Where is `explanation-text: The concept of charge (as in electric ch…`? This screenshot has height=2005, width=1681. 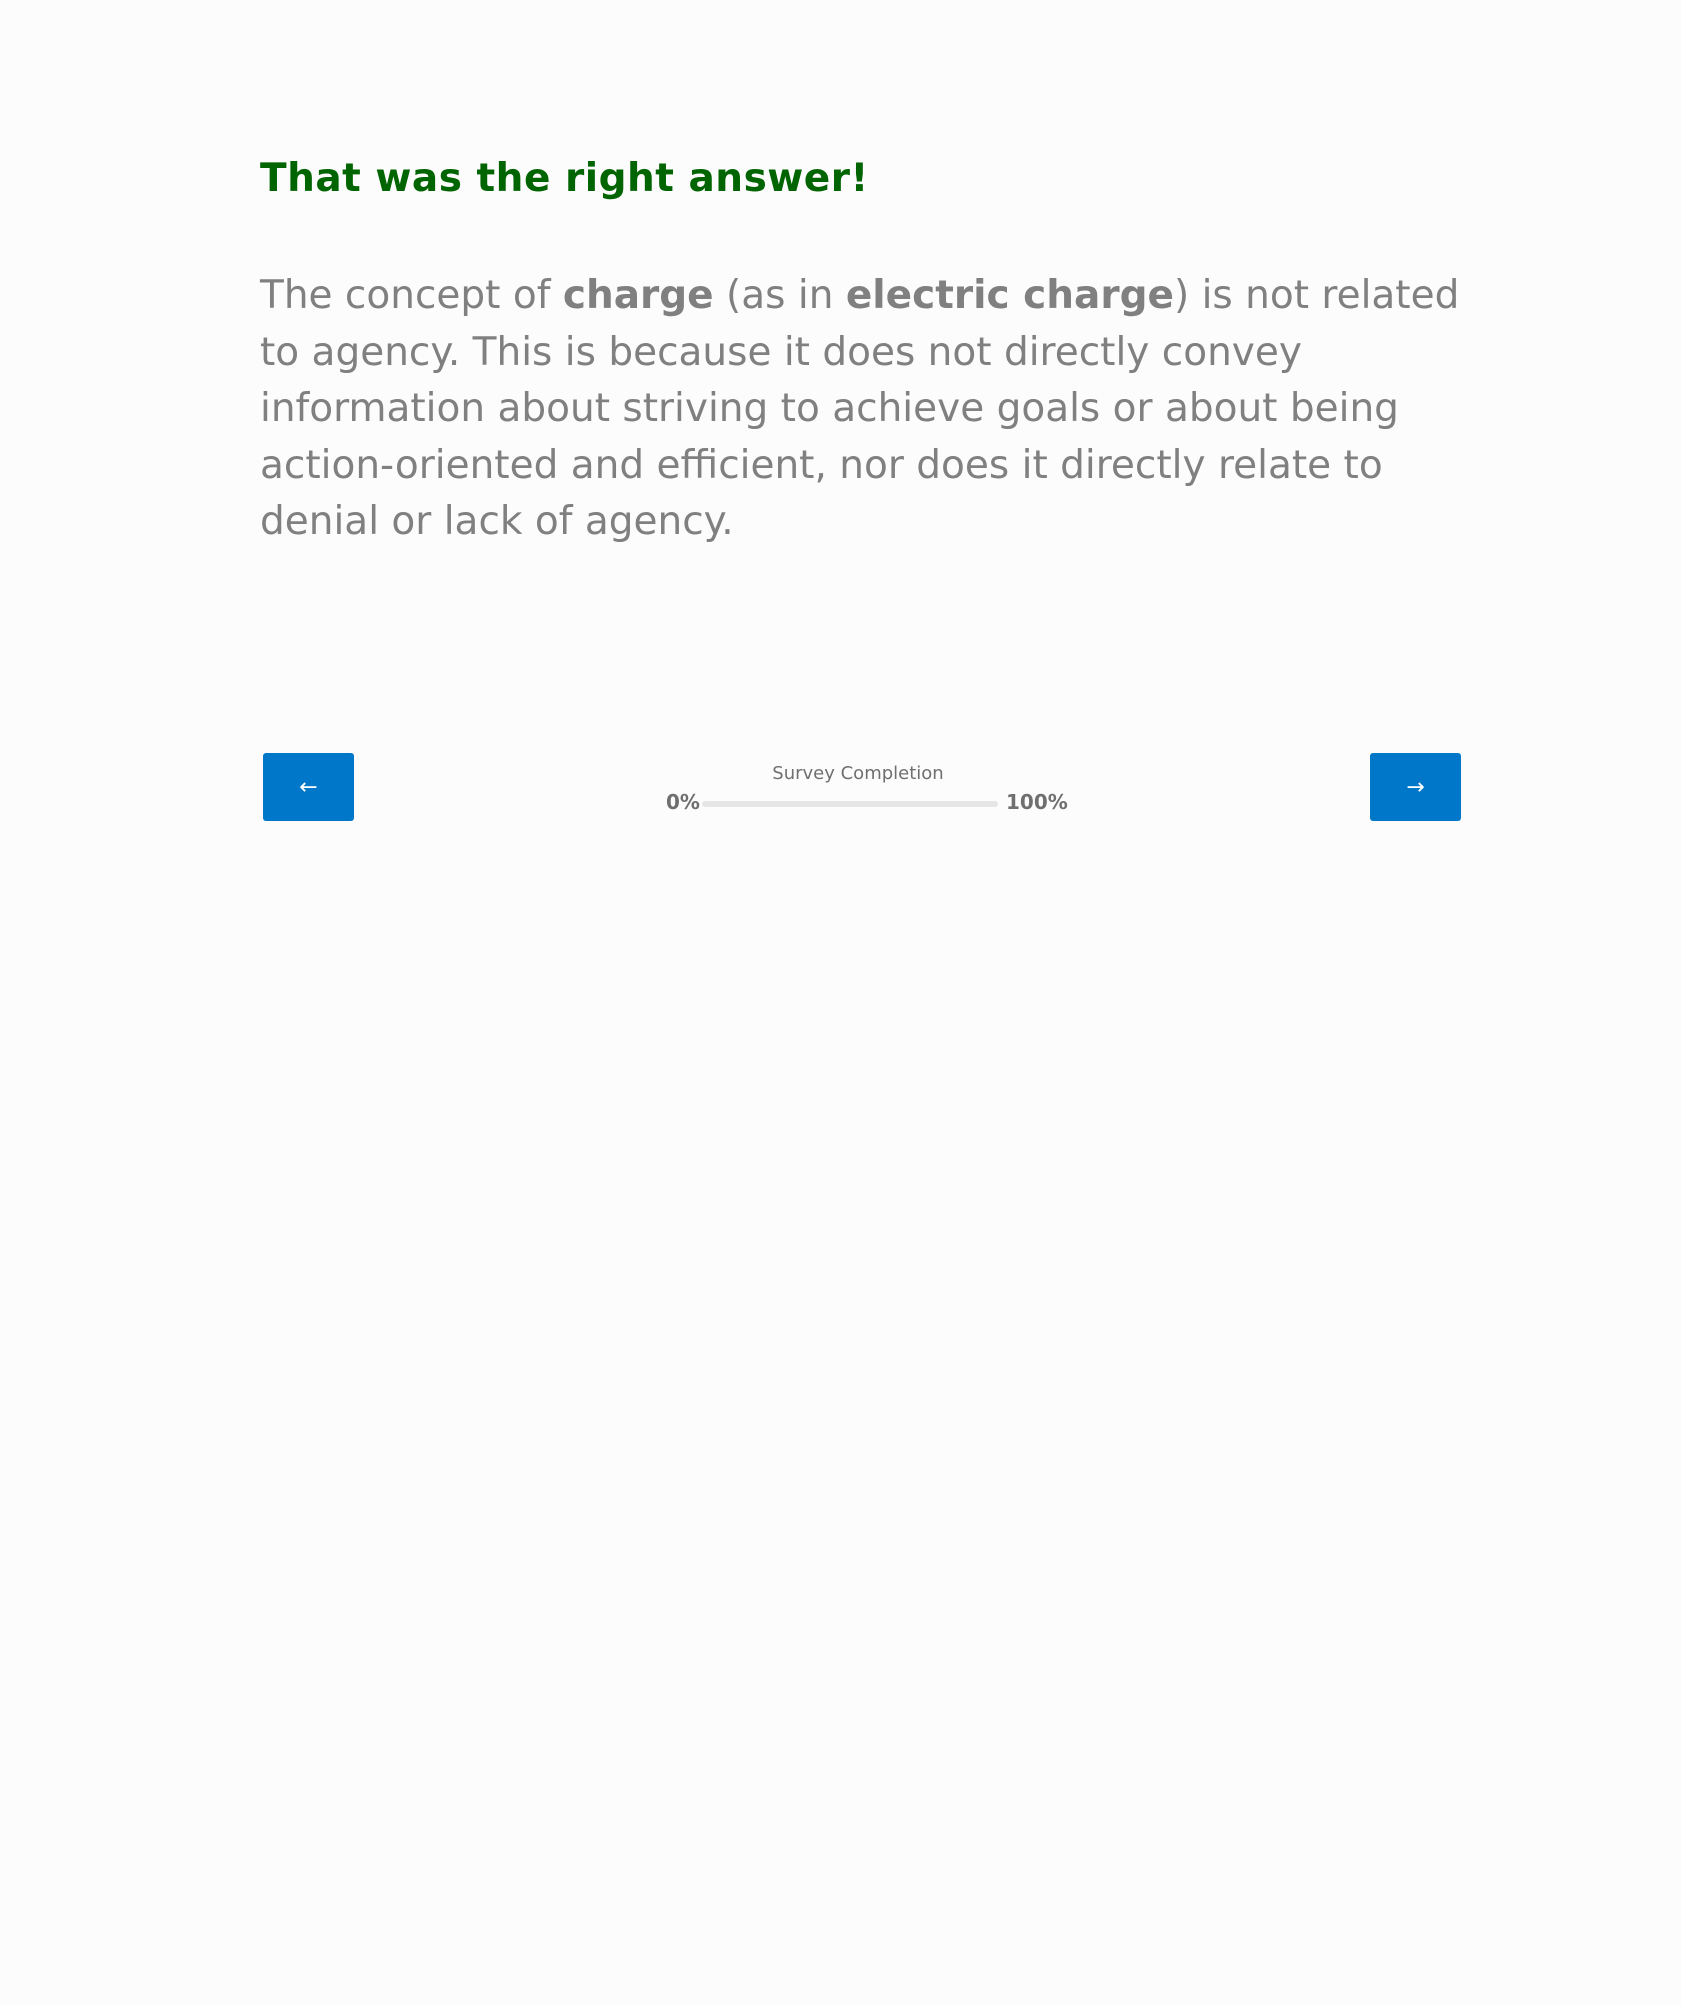 explanation-text: The concept of charge (as in electric ch… is located at coordinates (860, 409).